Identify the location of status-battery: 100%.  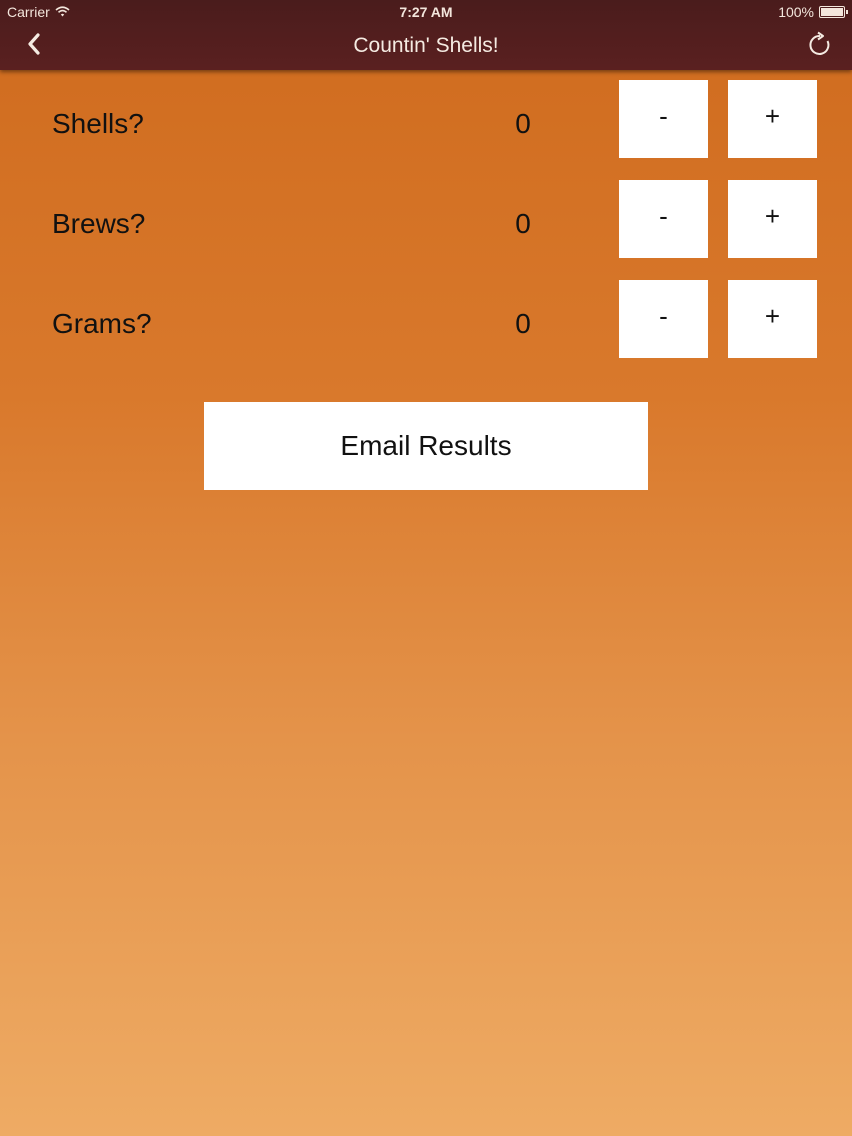
(813, 12).